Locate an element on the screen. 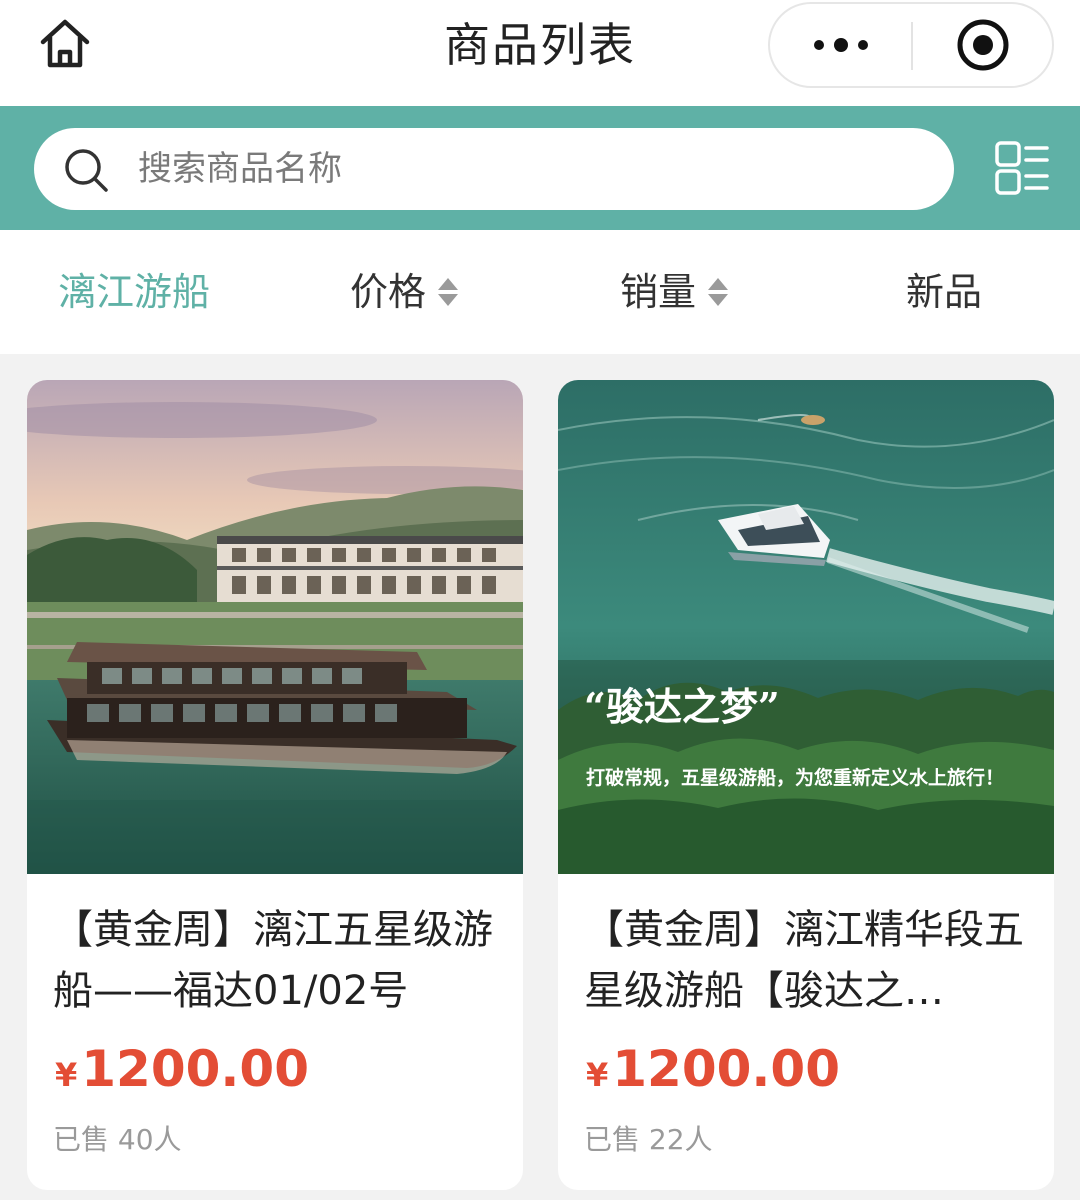 This screenshot has width=1080, height=1200. home-button is located at coordinates (65, 43).